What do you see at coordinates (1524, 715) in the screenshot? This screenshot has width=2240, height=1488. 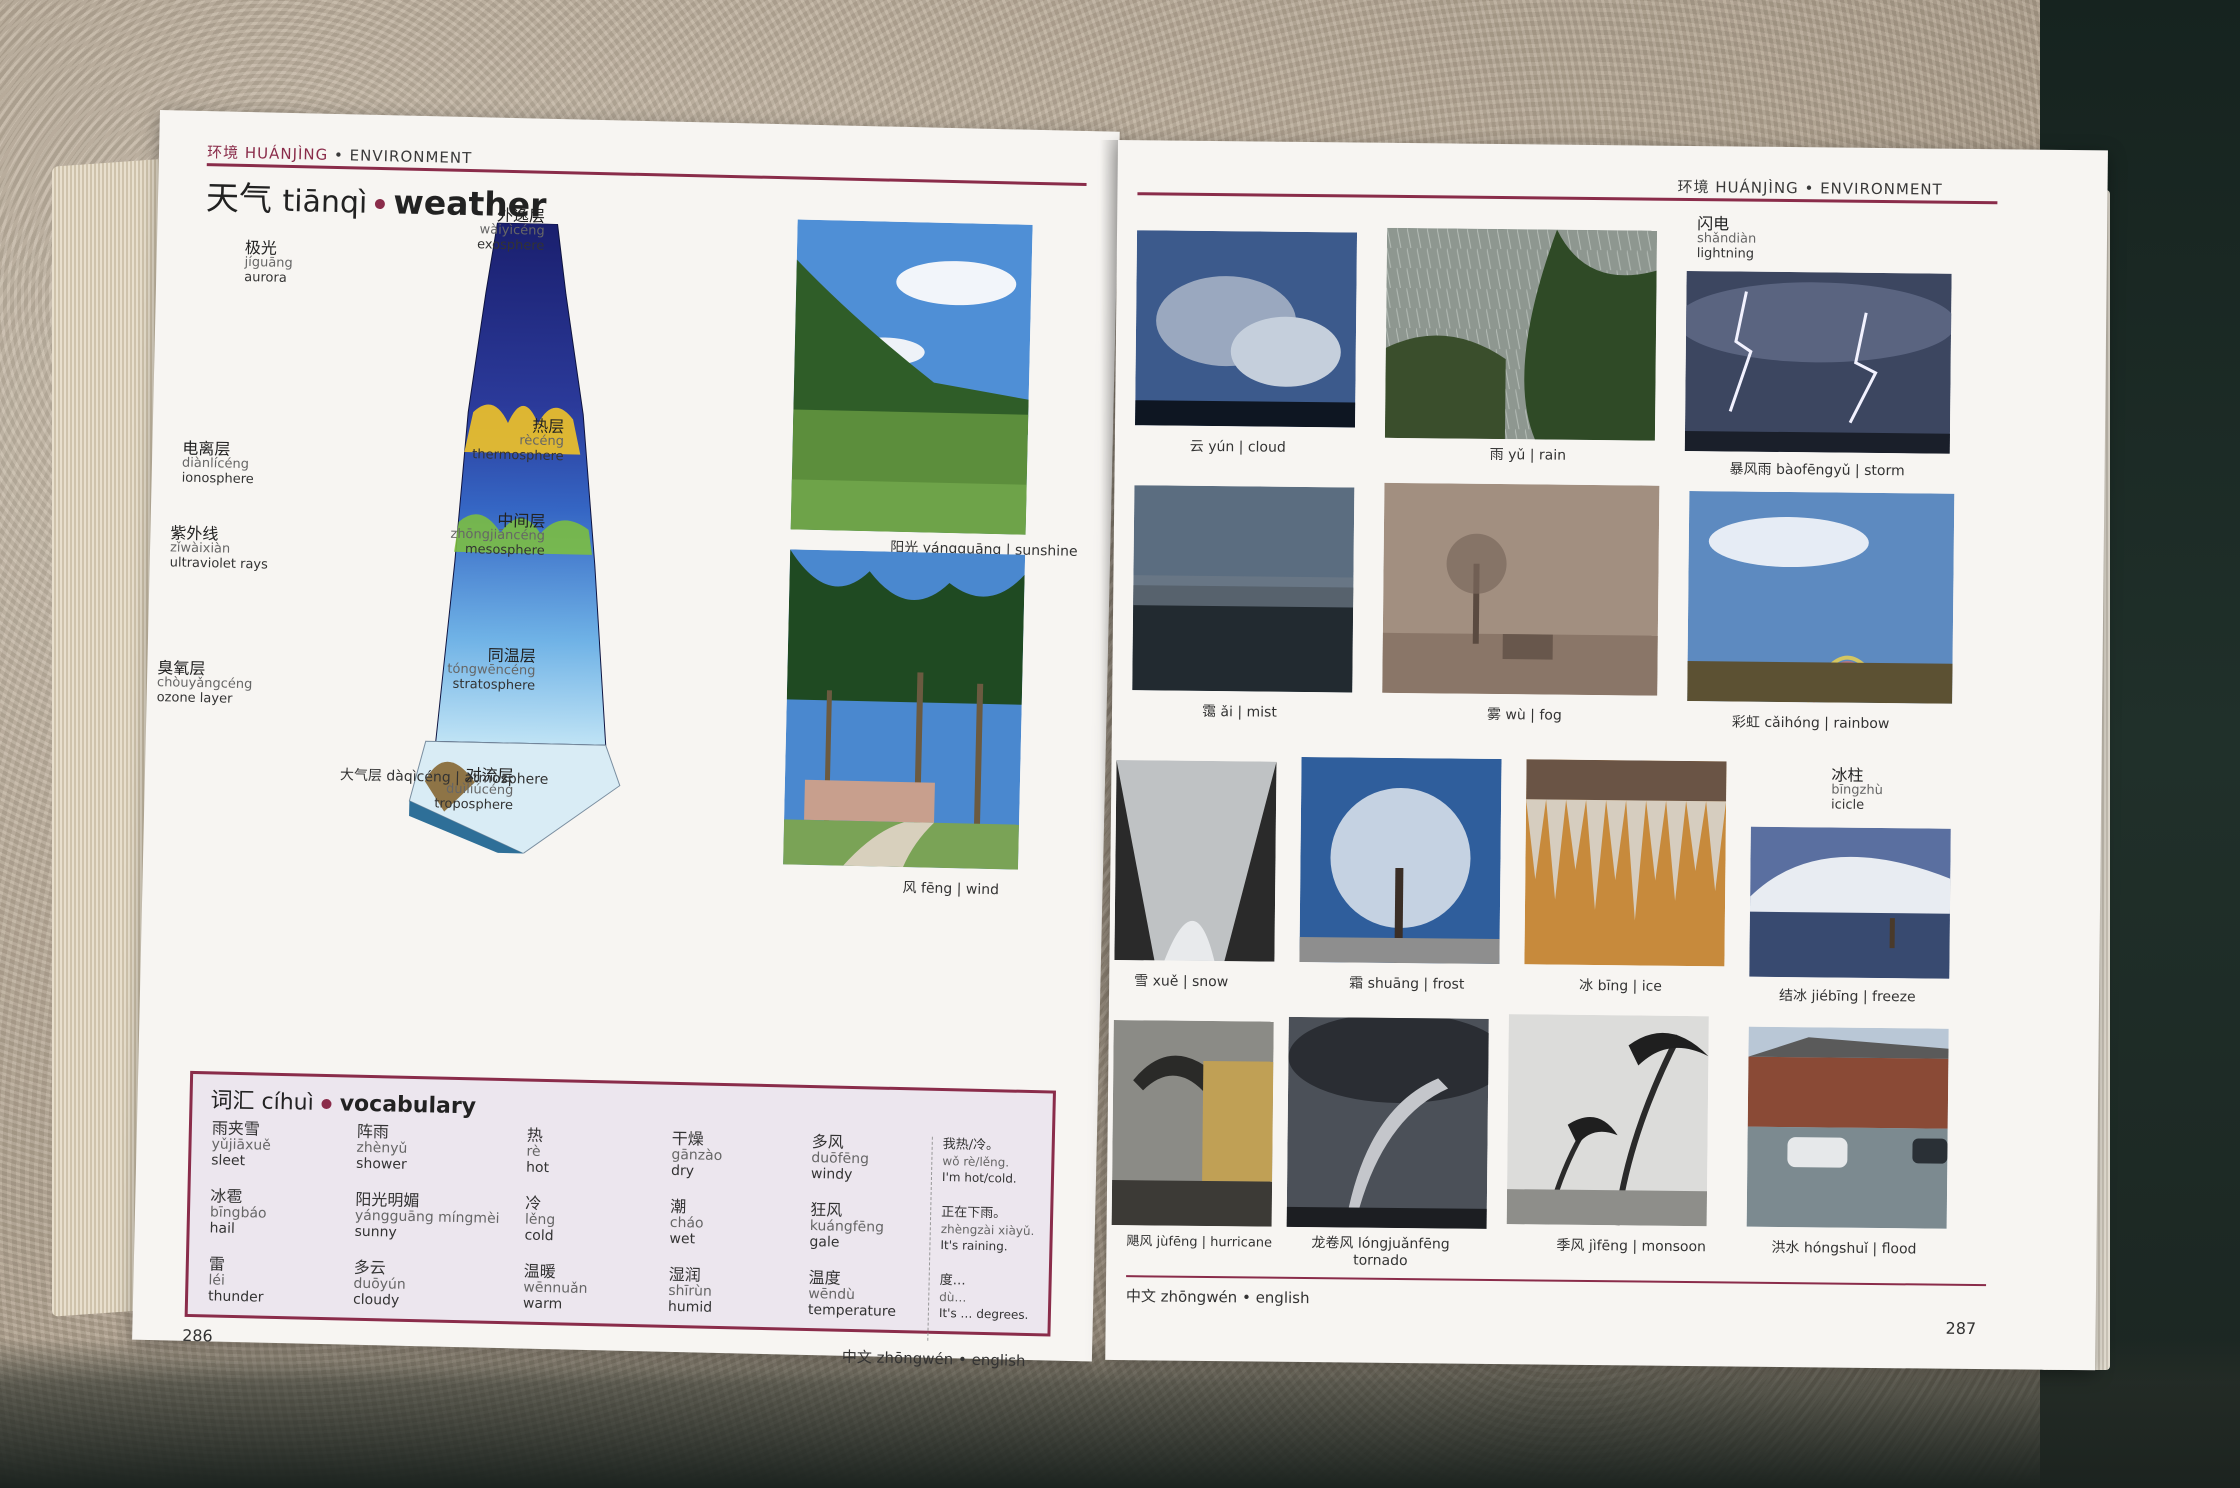 I see `fog-caption: 雾 wù | fog` at bounding box center [1524, 715].